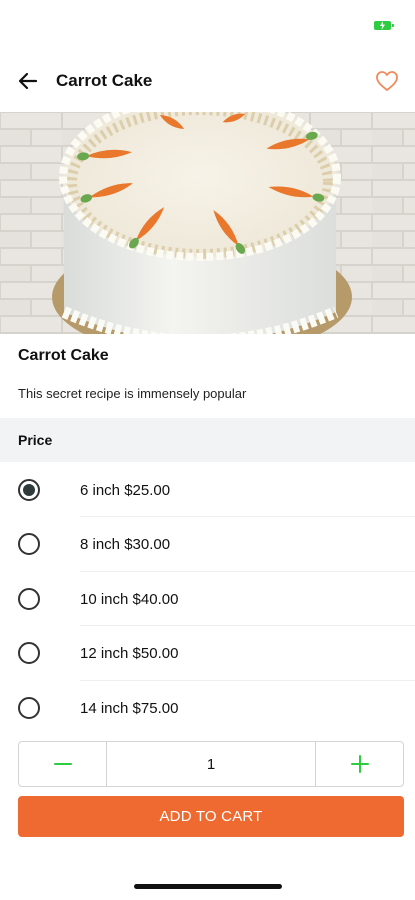 The image size is (415, 900). I want to click on navigation-bar: Carrot Cake, so click(207, 81).